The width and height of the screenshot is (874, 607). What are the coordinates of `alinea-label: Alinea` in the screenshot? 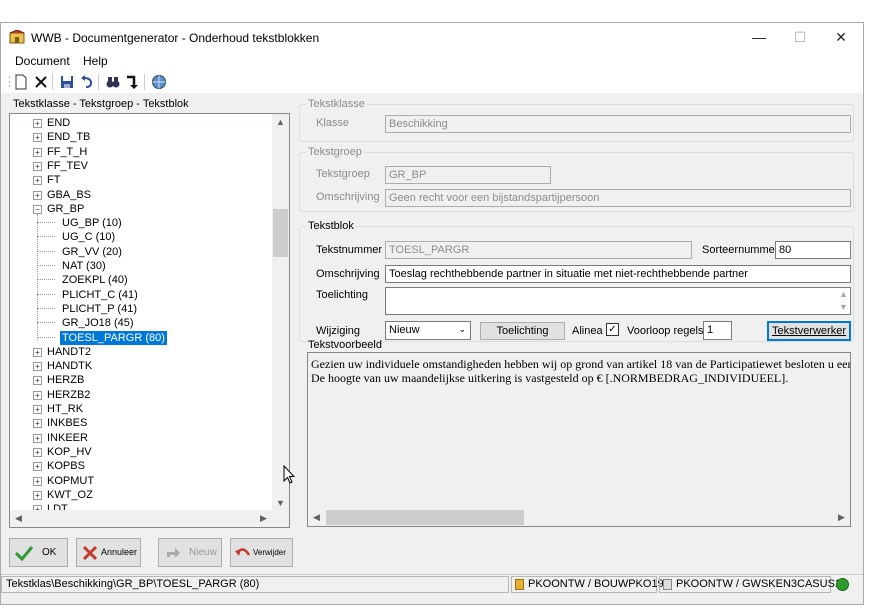 It's located at (587, 331).